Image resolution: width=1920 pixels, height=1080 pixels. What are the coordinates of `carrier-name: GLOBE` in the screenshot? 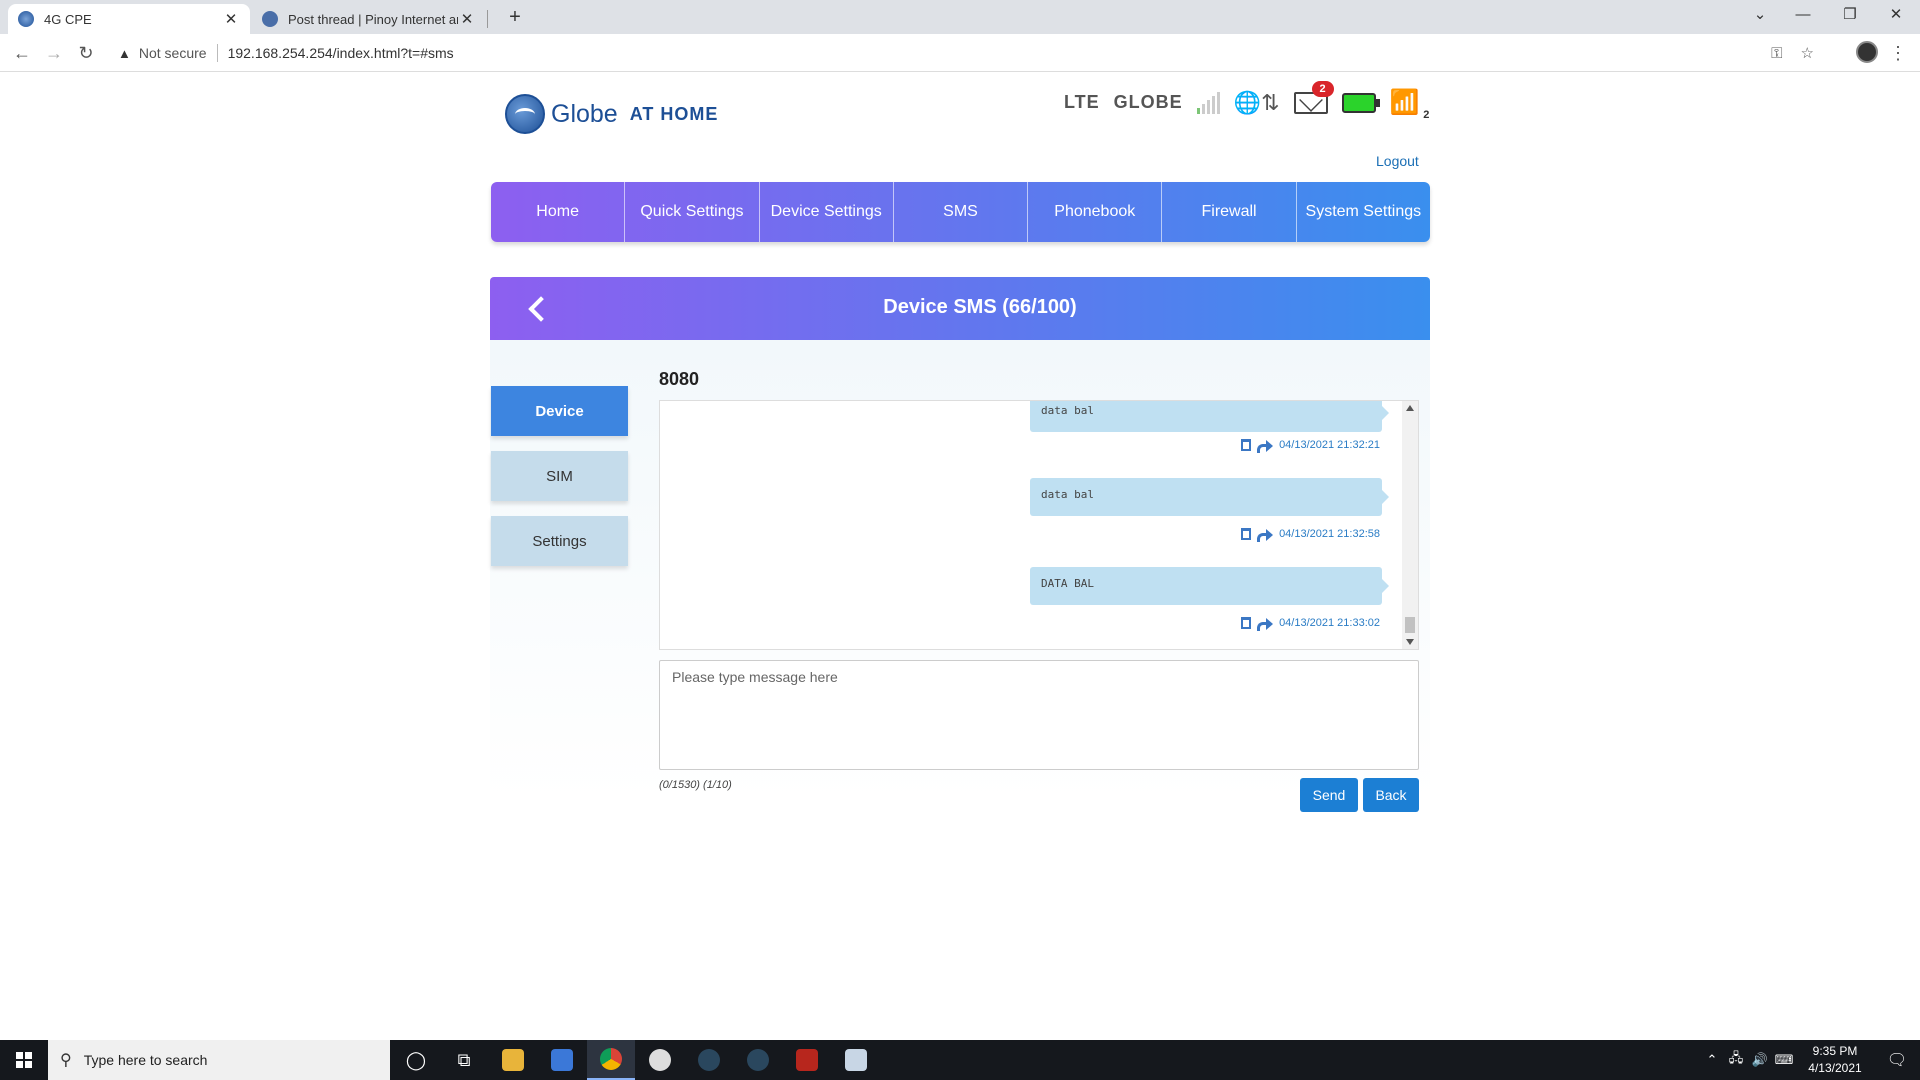 It's located at (1148, 102).